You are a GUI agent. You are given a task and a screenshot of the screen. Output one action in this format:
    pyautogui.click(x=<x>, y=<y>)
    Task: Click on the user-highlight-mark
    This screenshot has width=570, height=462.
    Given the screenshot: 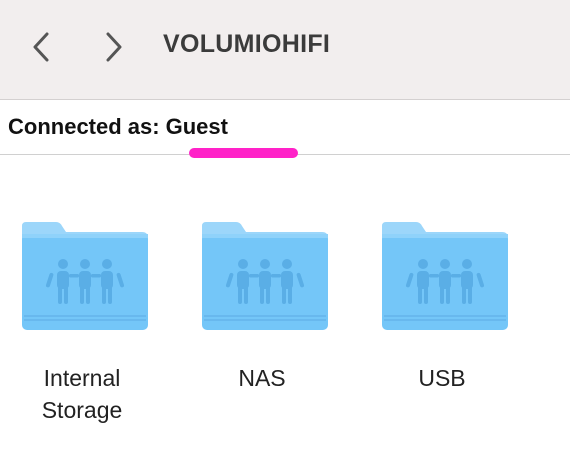 What is the action you would take?
    pyautogui.click(x=243, y=153)
    